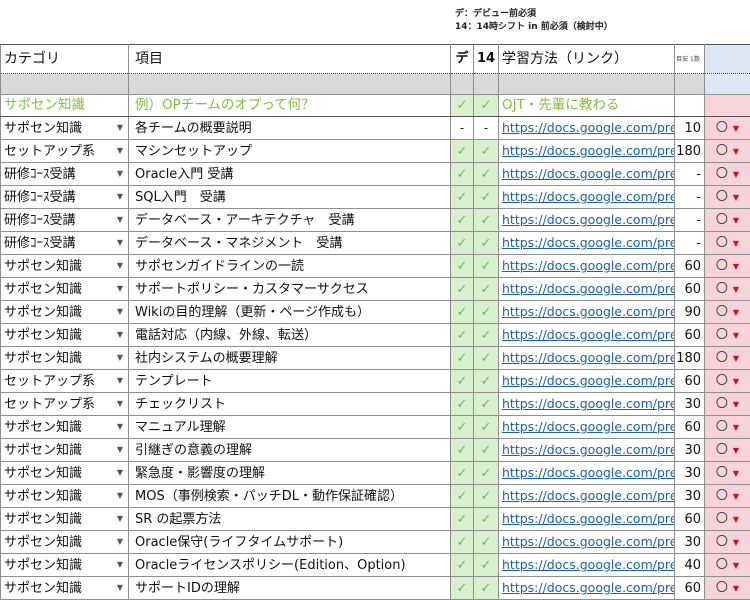 The height and width of the screenshot is (600, 750). Describe the element at coordinates (290, 59) in the screenshot. I see `header-item: 項目` at that location.